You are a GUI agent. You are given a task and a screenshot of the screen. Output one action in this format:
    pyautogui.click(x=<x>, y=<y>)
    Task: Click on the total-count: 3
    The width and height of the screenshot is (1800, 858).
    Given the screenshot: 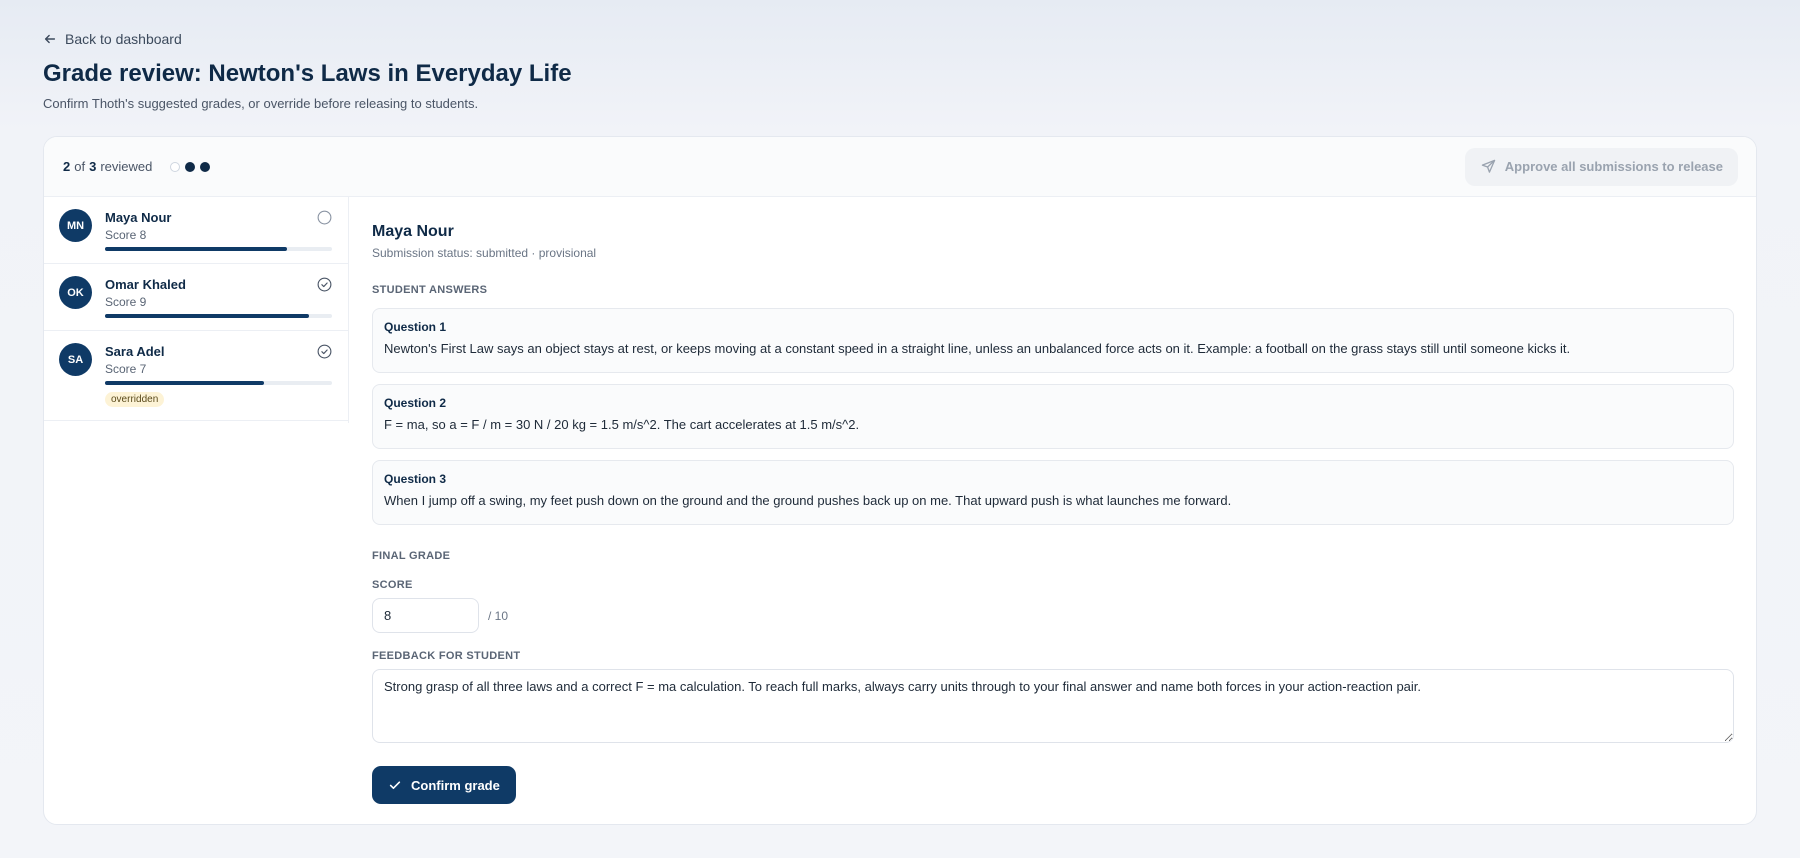 What is the action you would take?
    pyautogui.click(x=93, y=166)
    